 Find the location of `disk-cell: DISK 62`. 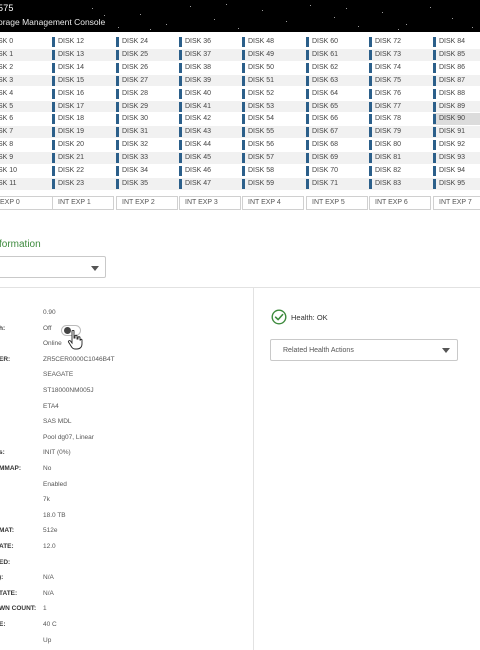

disk-cell: DISK 62 is located at coordinates (337, 68).